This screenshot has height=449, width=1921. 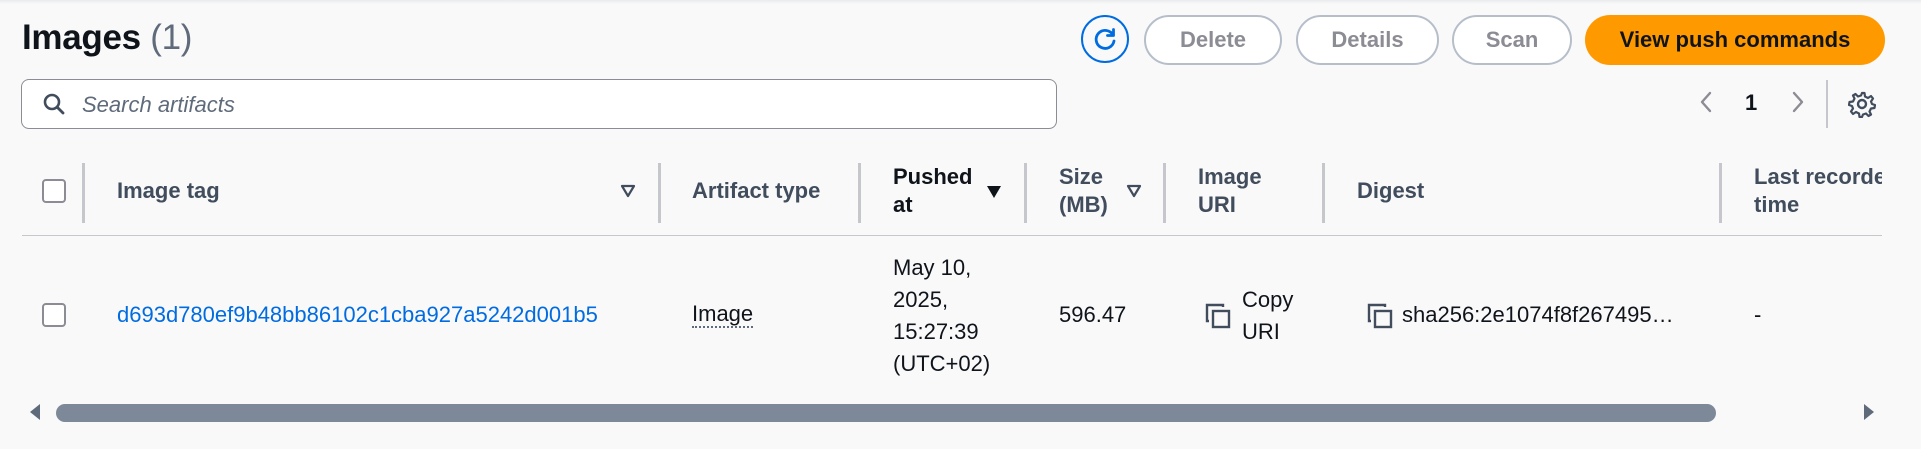 What do you see at coordinates (1869, 412) in the screenshot?
I see `scroll-right-icon` at bounding box center [1869, 412].